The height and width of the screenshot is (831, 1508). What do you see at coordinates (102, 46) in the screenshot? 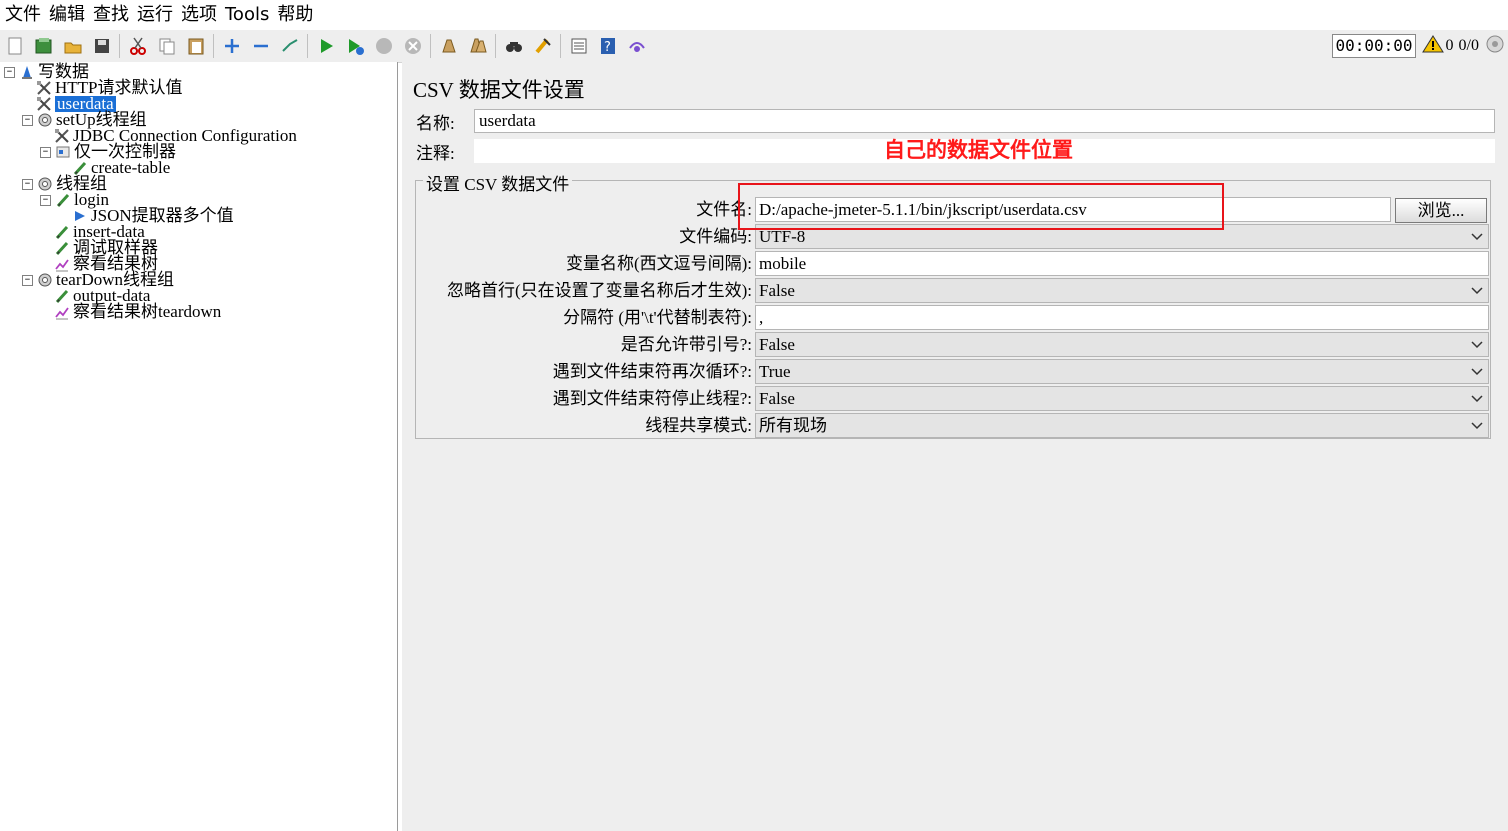
I see `save-icon` at bounding box center [102, 46].